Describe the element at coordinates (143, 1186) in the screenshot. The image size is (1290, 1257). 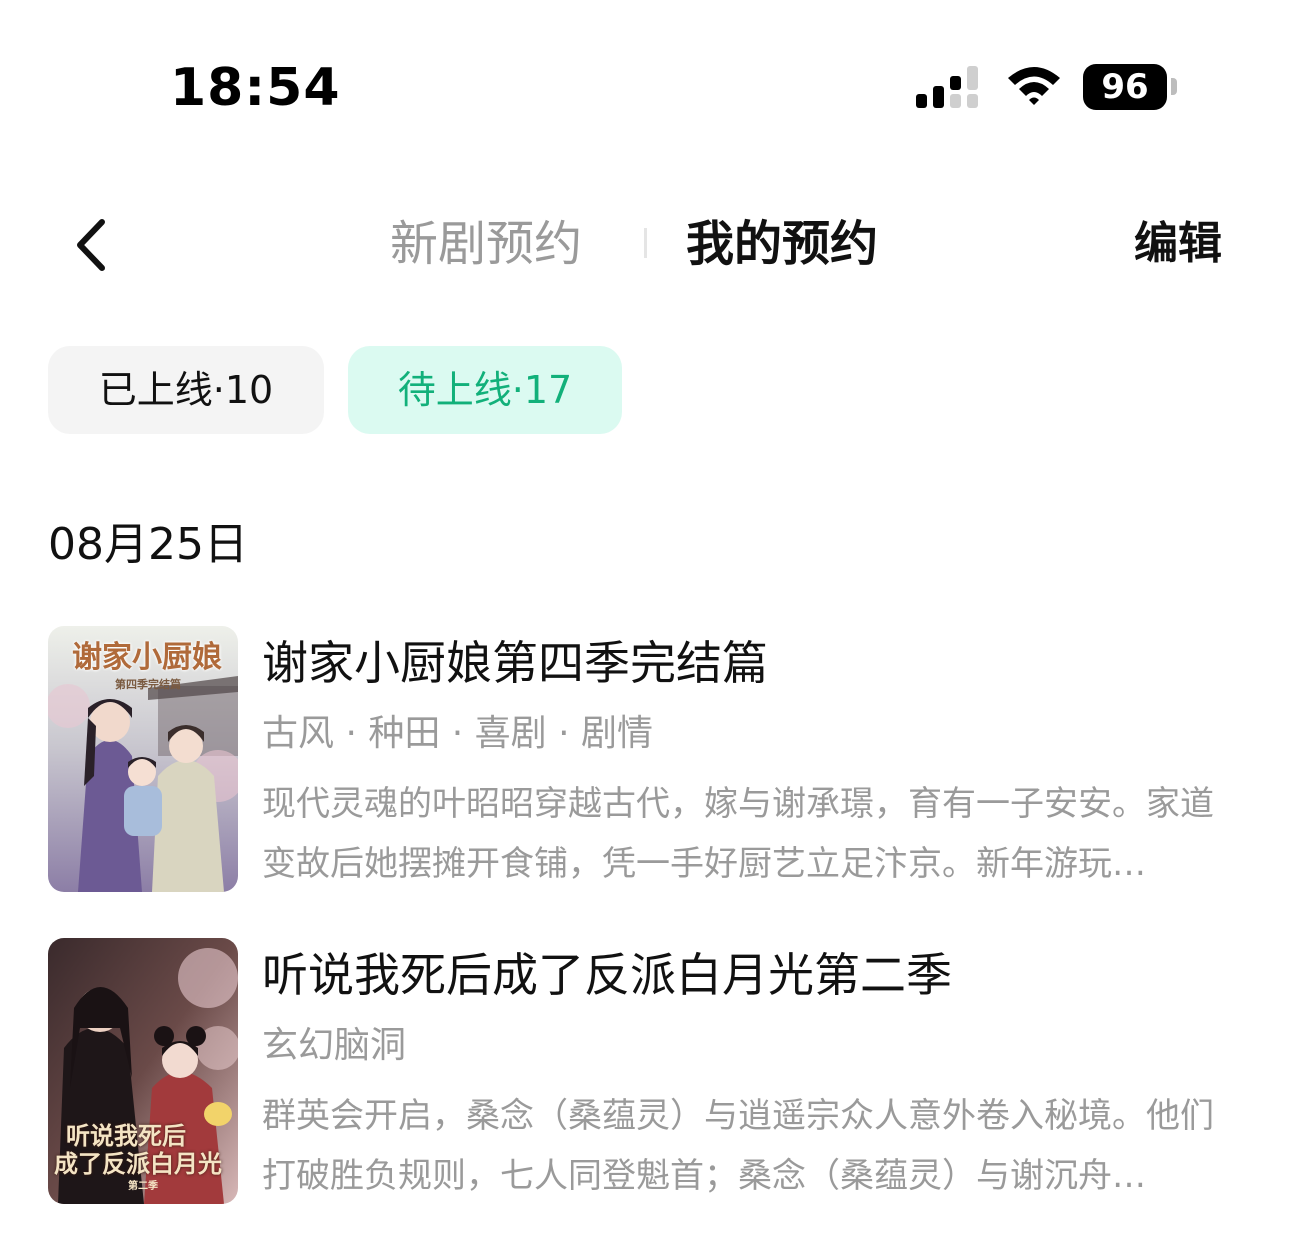
I see `poster-subtitle: 第二季` at that location.